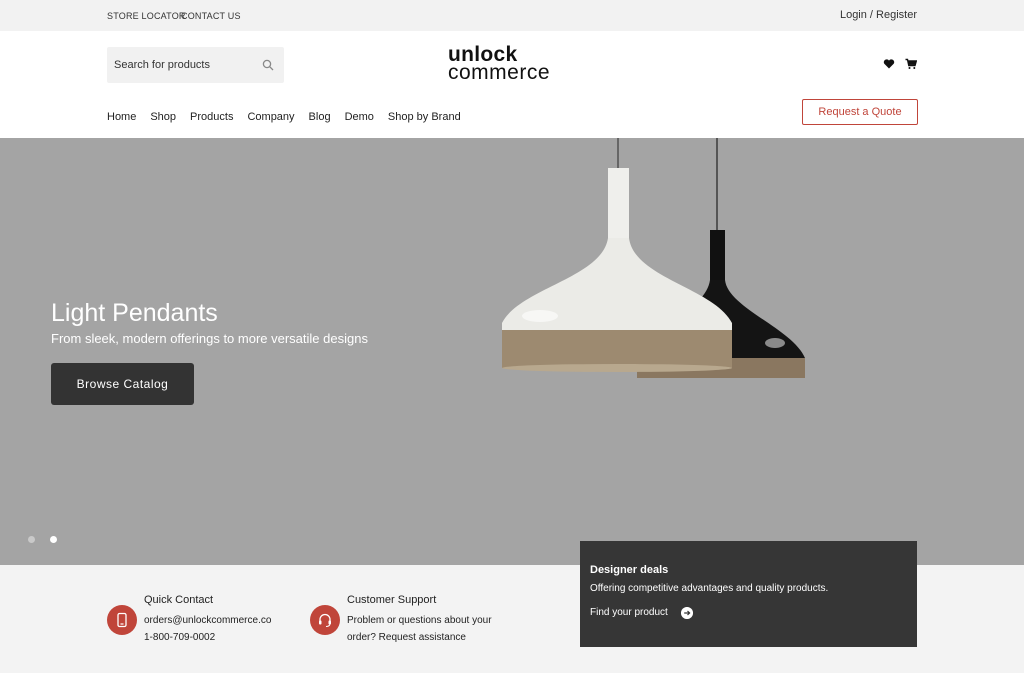  What do you see at coordinates (146, 16) in the screenshot?
I see `store-locator-link: STORE LOCATOR` at bounding box center [146, 16].